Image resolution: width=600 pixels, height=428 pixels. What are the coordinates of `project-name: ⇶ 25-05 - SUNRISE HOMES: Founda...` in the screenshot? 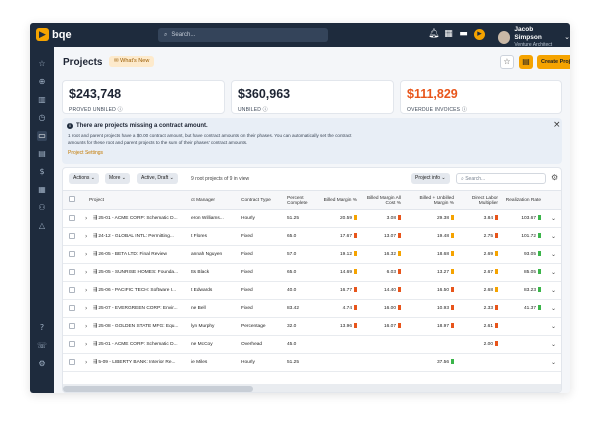 It's located at (141, 273).